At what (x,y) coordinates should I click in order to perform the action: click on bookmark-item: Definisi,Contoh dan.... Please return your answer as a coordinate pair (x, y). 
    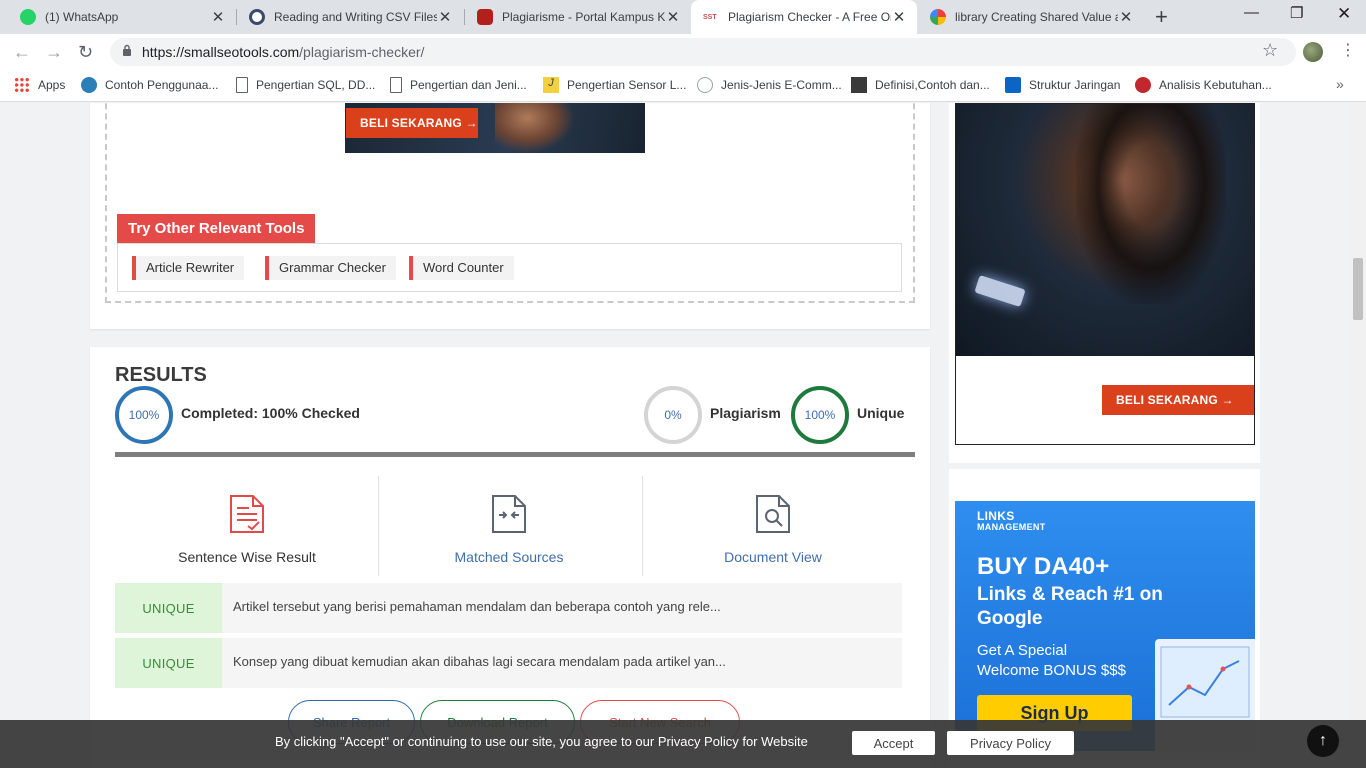
    Looking at the image, I should click on (920, 85).